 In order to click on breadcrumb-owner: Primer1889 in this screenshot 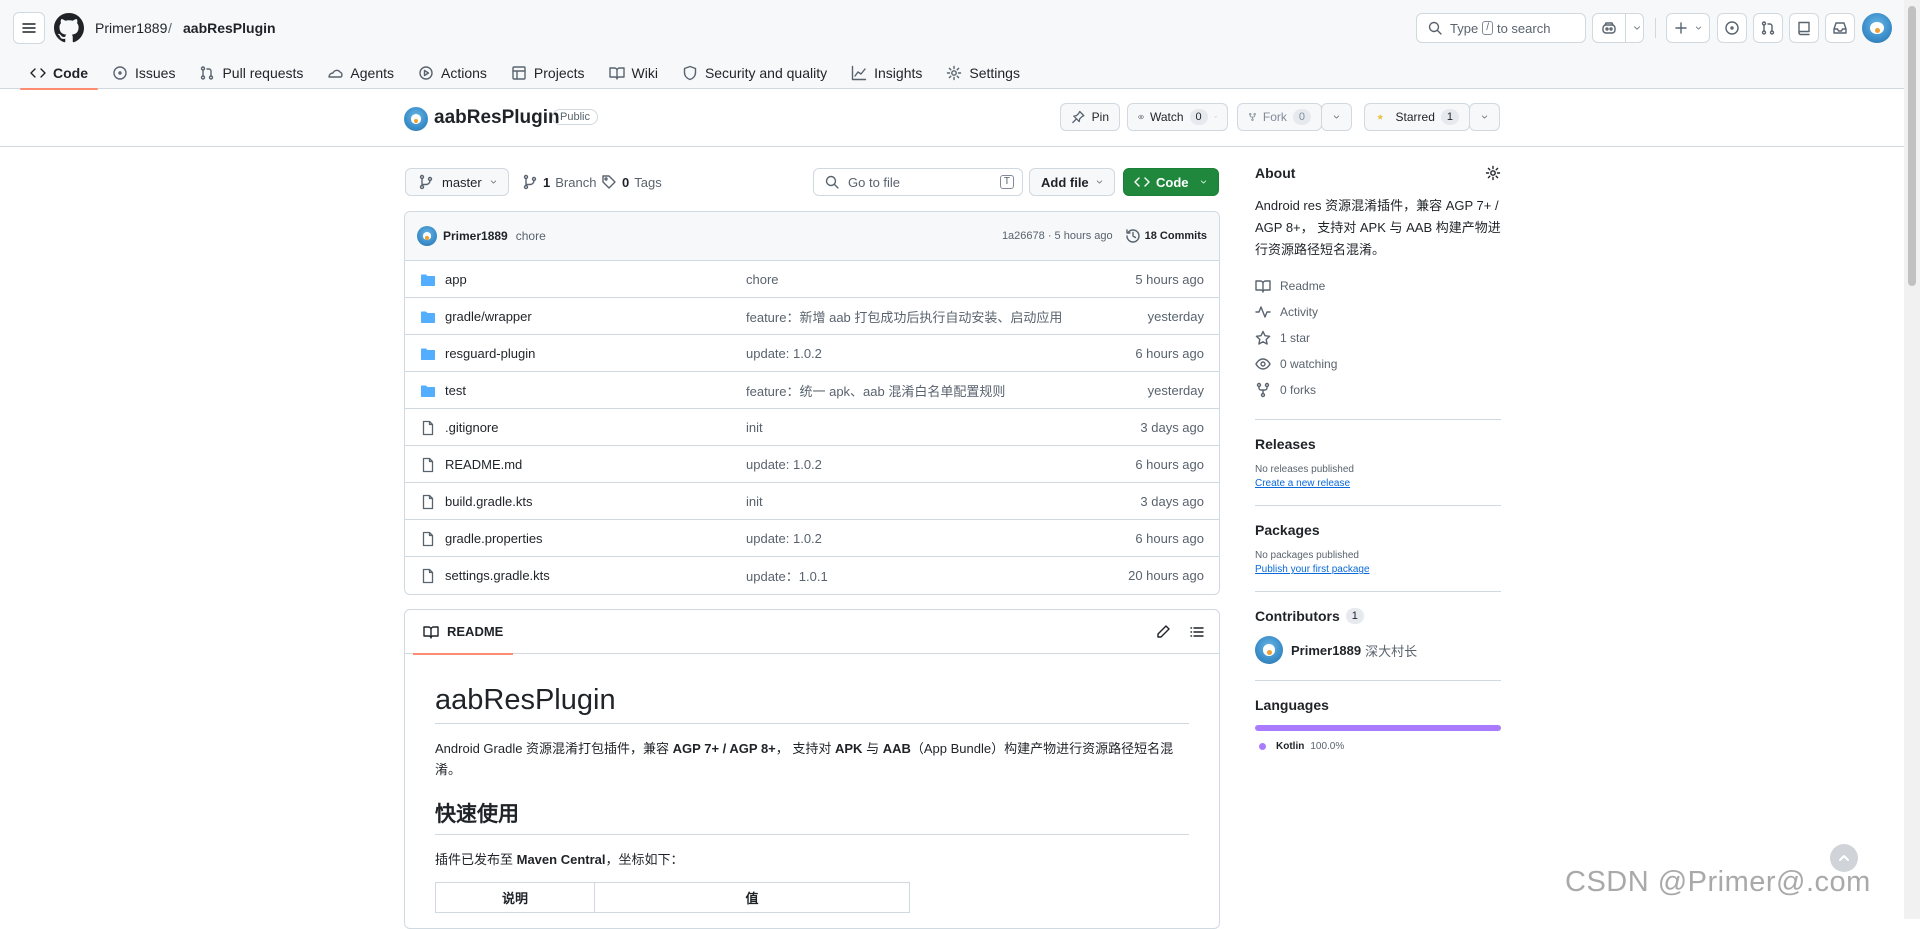, I will do `click(131, 28)`.